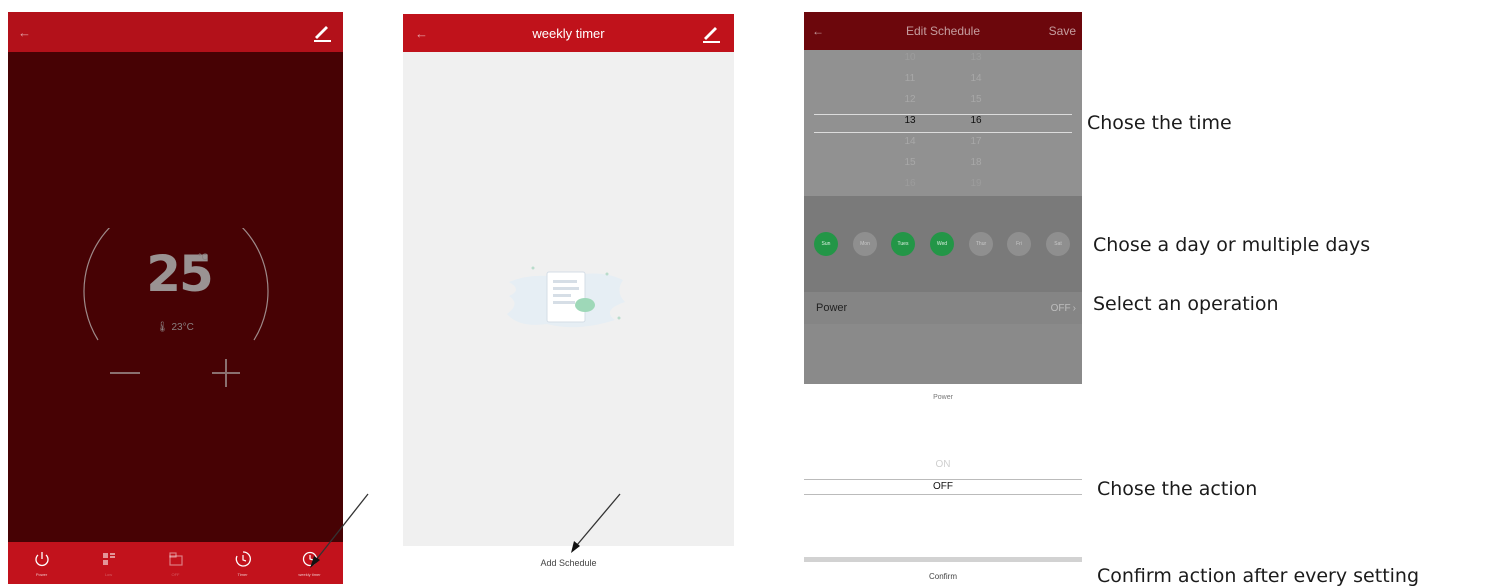 The width and height of the screenshot is (1486, 588). I want to click on annotation-days: Chose a day or multiple days, so click(1232, 245).